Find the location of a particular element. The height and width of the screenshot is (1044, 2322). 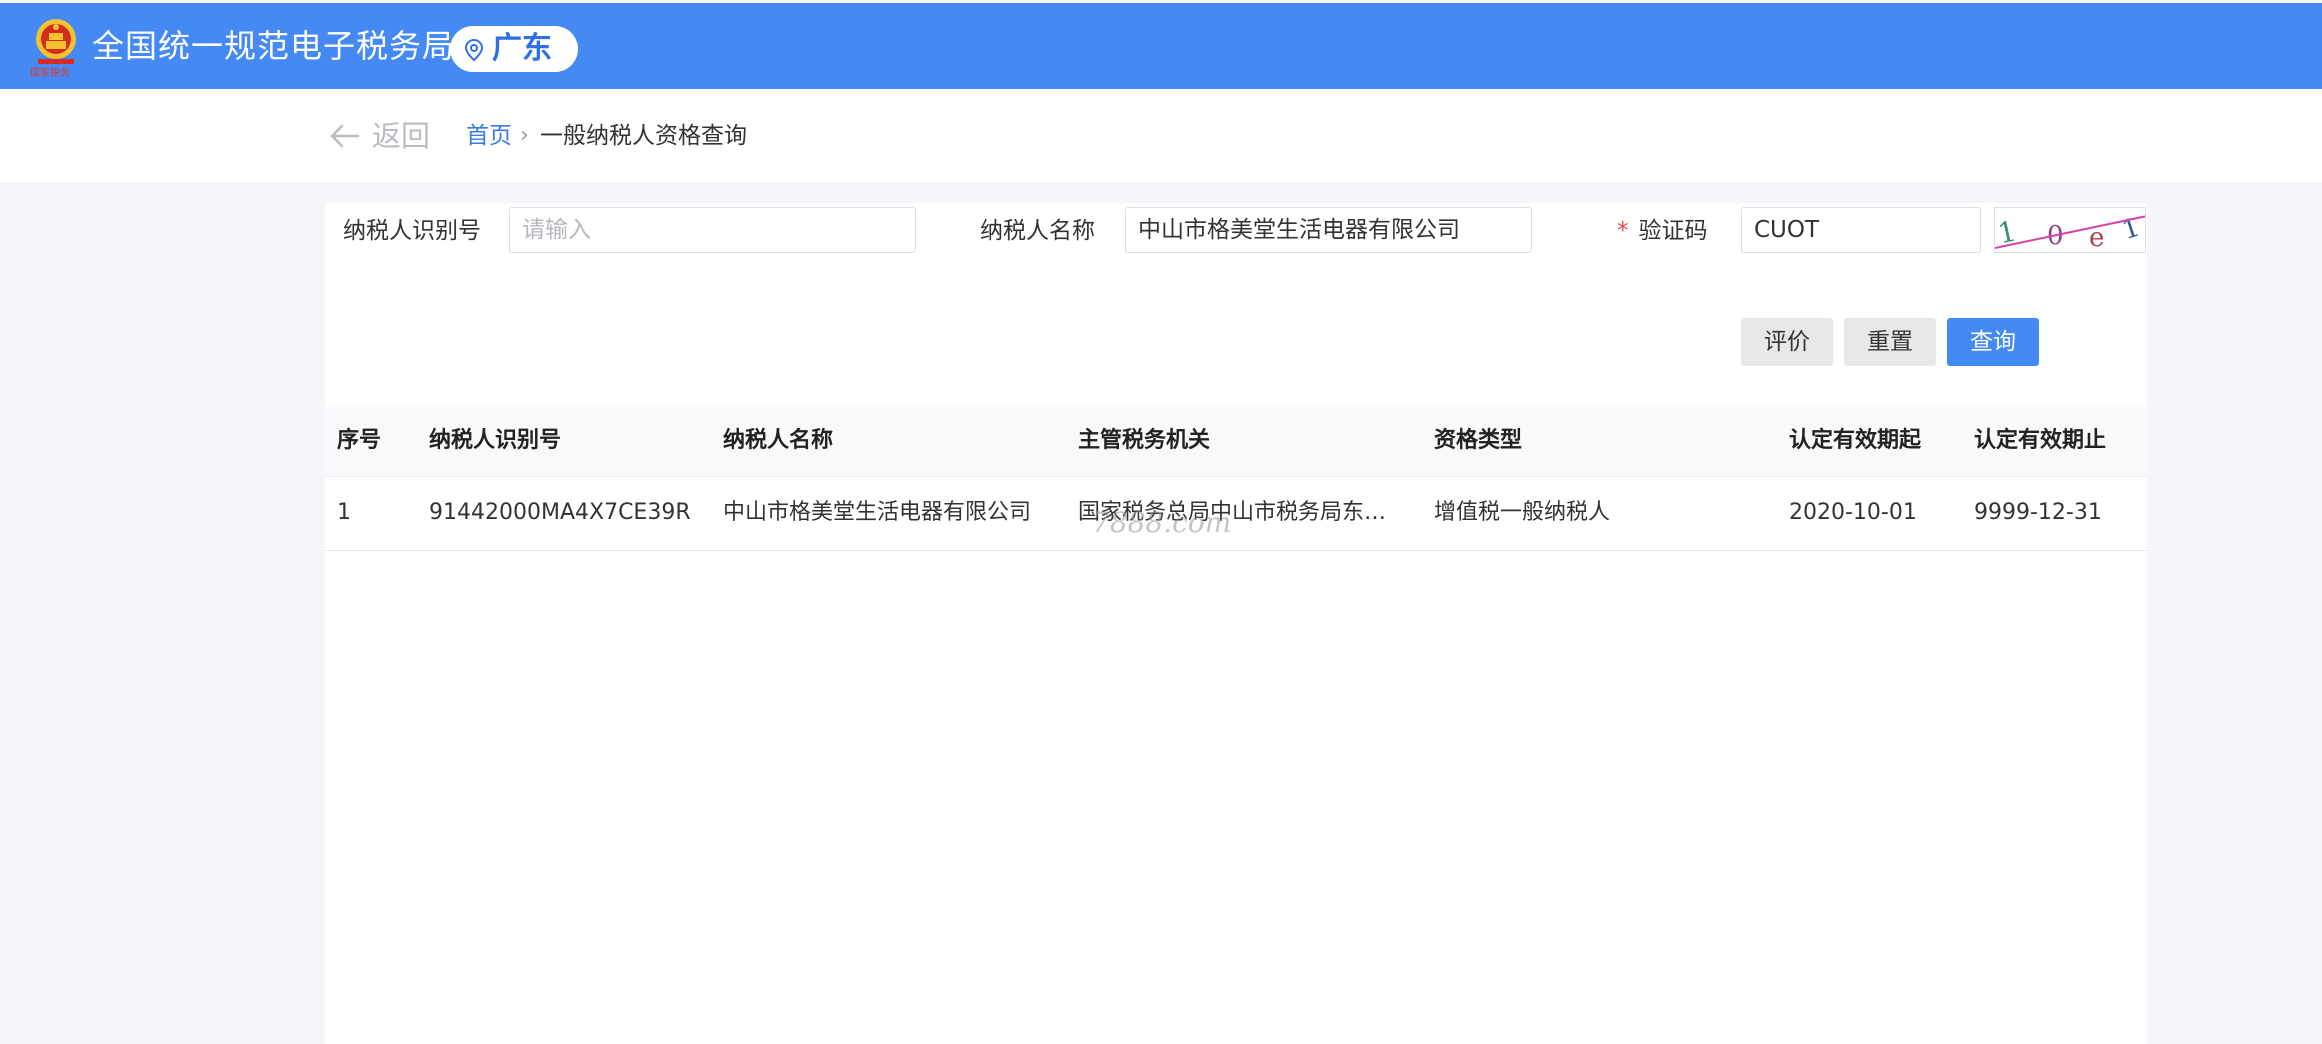

top-header: 全国统一规范电子税务局 广东 is located at coordinates (1161, 46).